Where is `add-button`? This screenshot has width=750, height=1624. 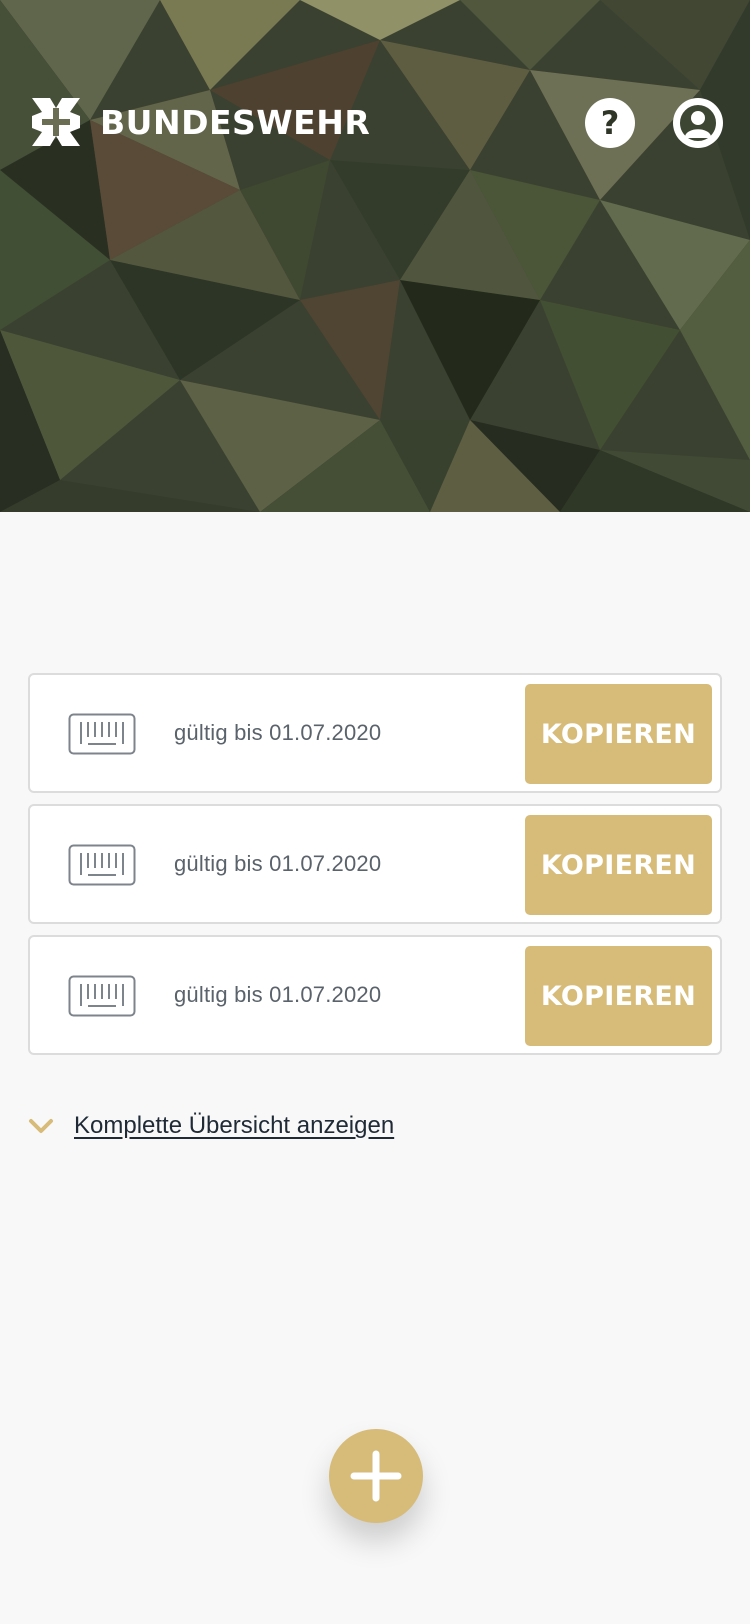
add-button is located at coordinates (376, 1476).